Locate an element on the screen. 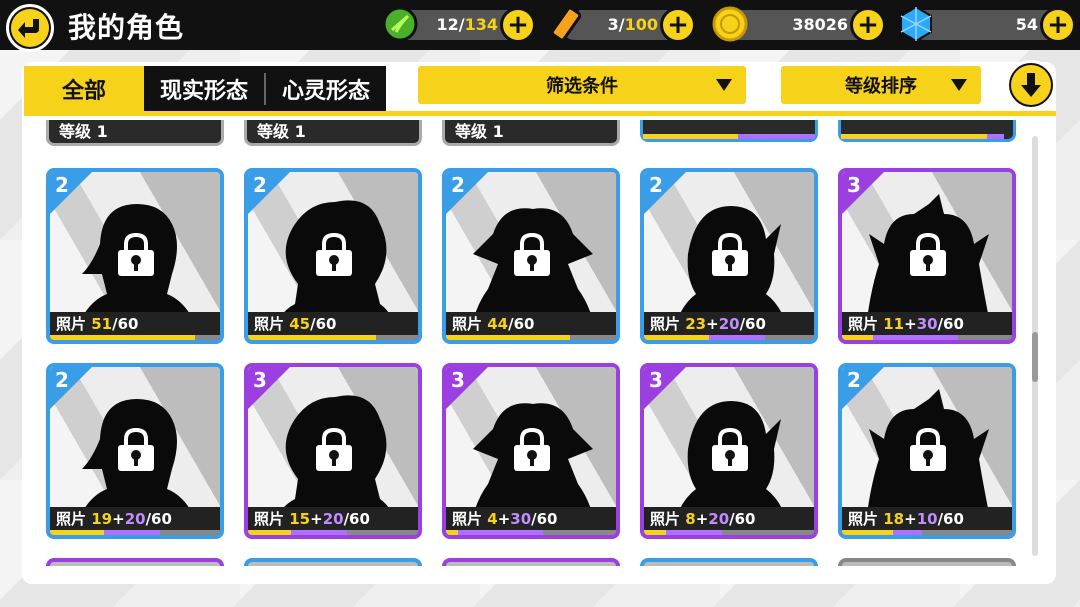 This screenshot has height=607, width=1080. caret-down-icon is located at coordinates (959, 85).